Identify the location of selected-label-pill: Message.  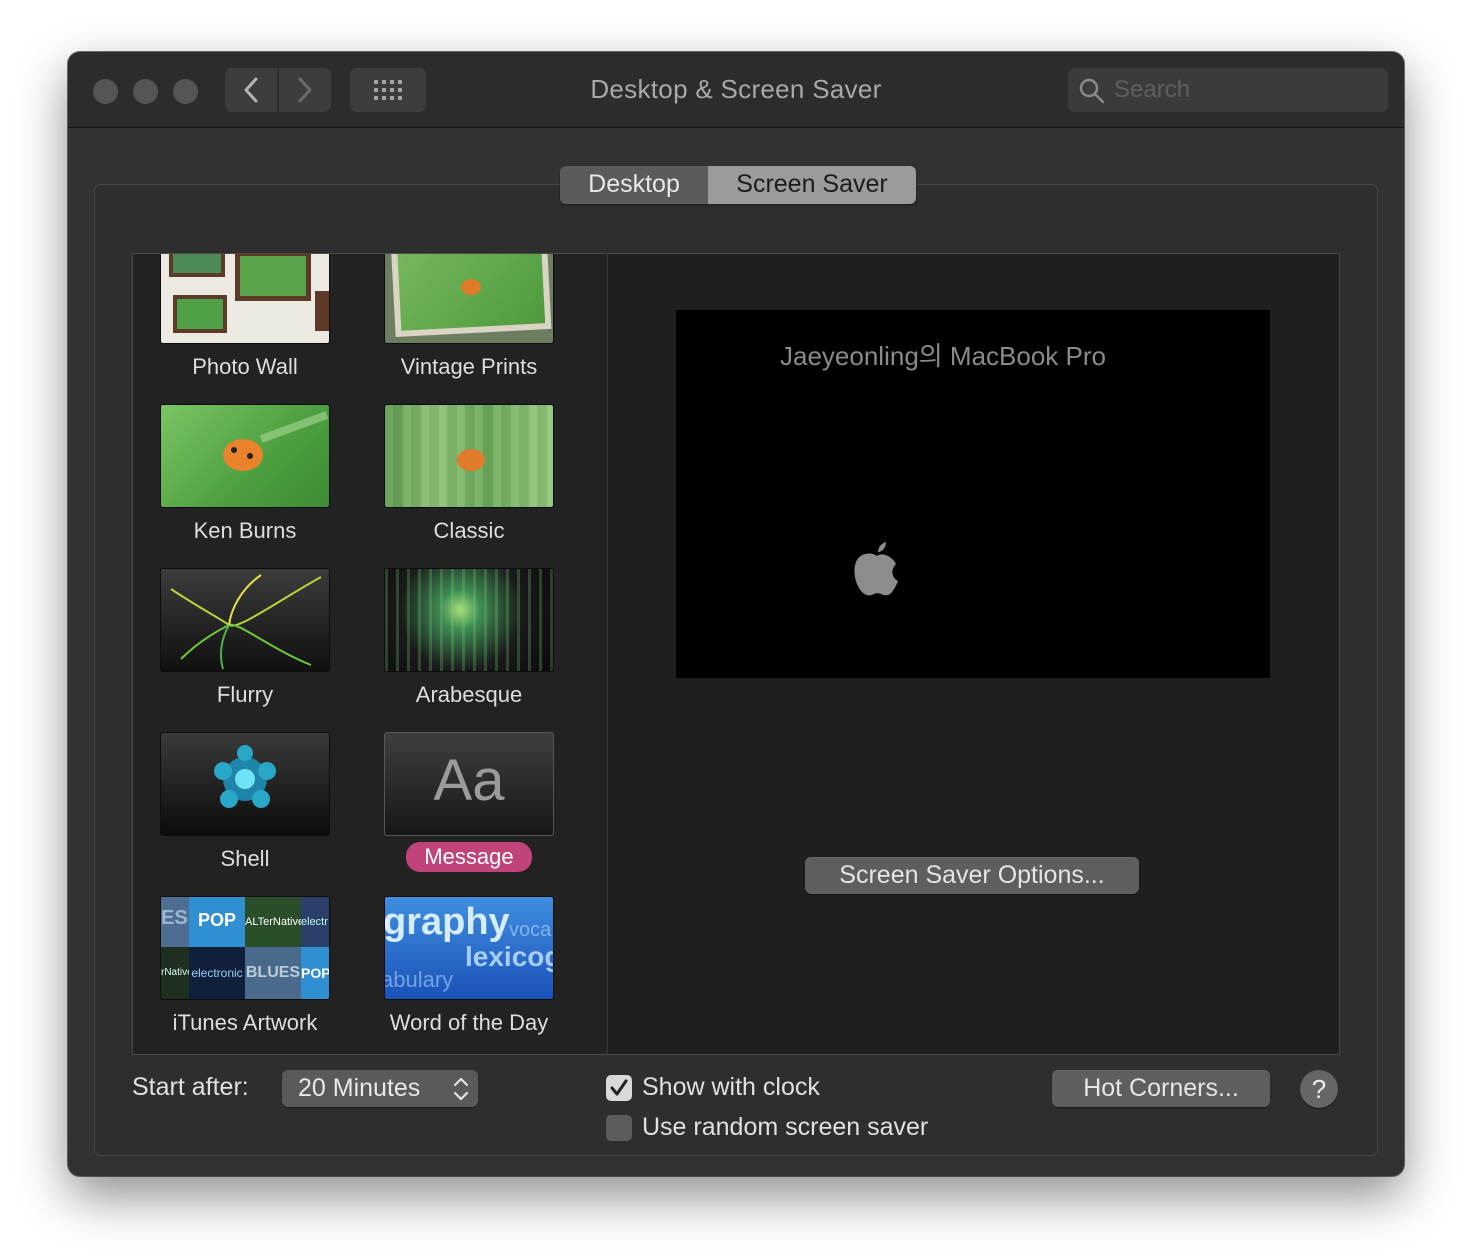
(469, 857).